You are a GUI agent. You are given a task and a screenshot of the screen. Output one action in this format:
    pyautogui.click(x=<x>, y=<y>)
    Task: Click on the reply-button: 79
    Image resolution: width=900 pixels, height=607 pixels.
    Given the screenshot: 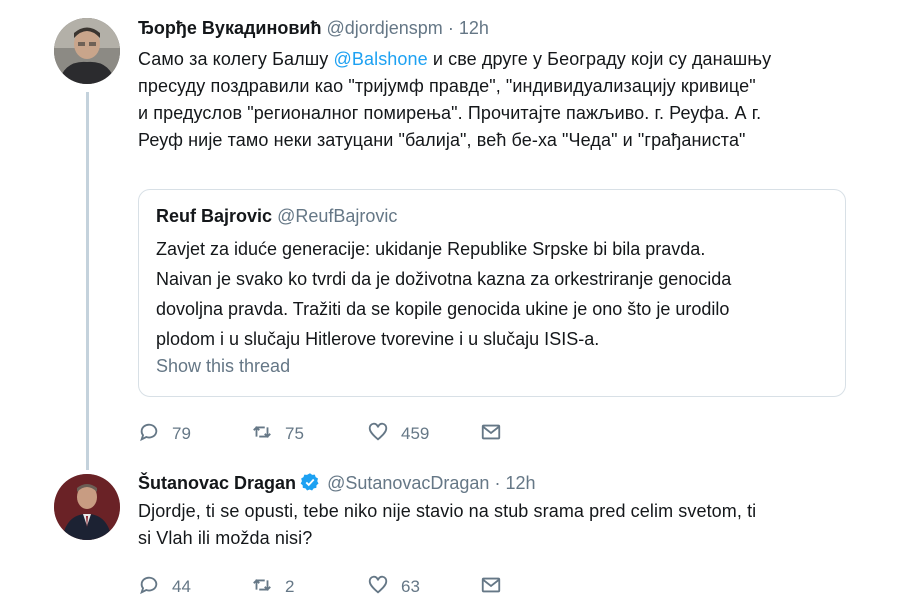 What is the action you would take?
    pyautogui.click(x=164, y=434)
    